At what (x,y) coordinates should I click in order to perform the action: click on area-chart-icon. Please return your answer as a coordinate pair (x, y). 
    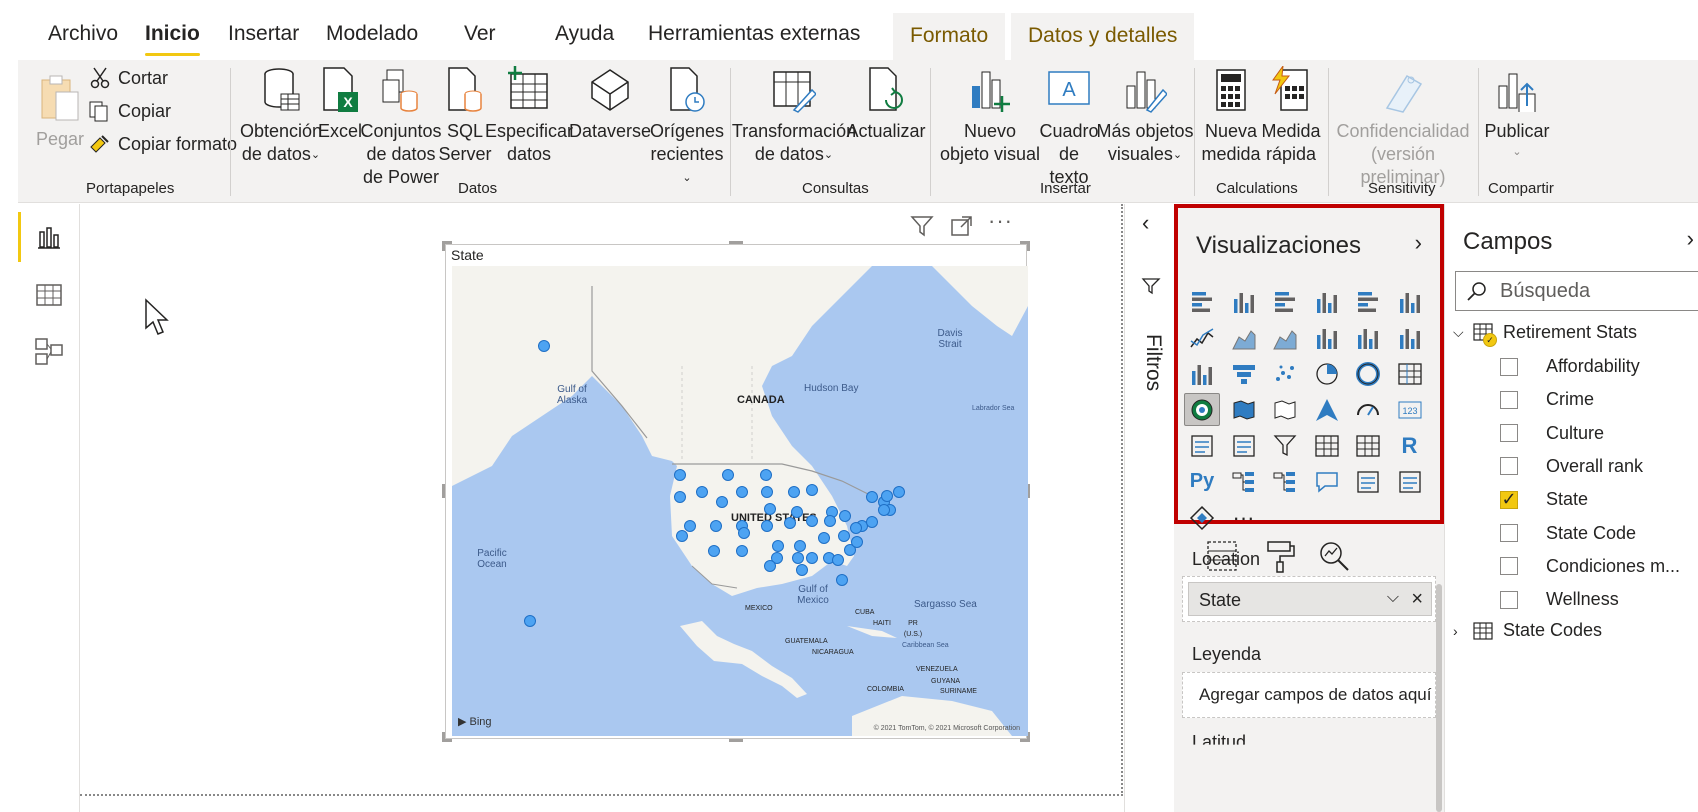
    Looking at the image, I should click on (1244, 337).